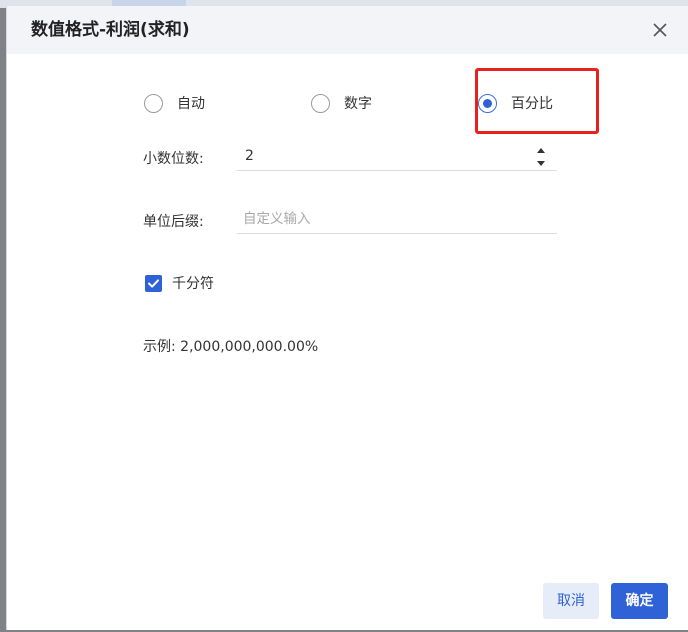 This screenshot has width=688, height=632. Describe the element at coordinates (347, 30) in the screenshot. I see `dialog-header: 数值格式-利润(求和)` at that location.